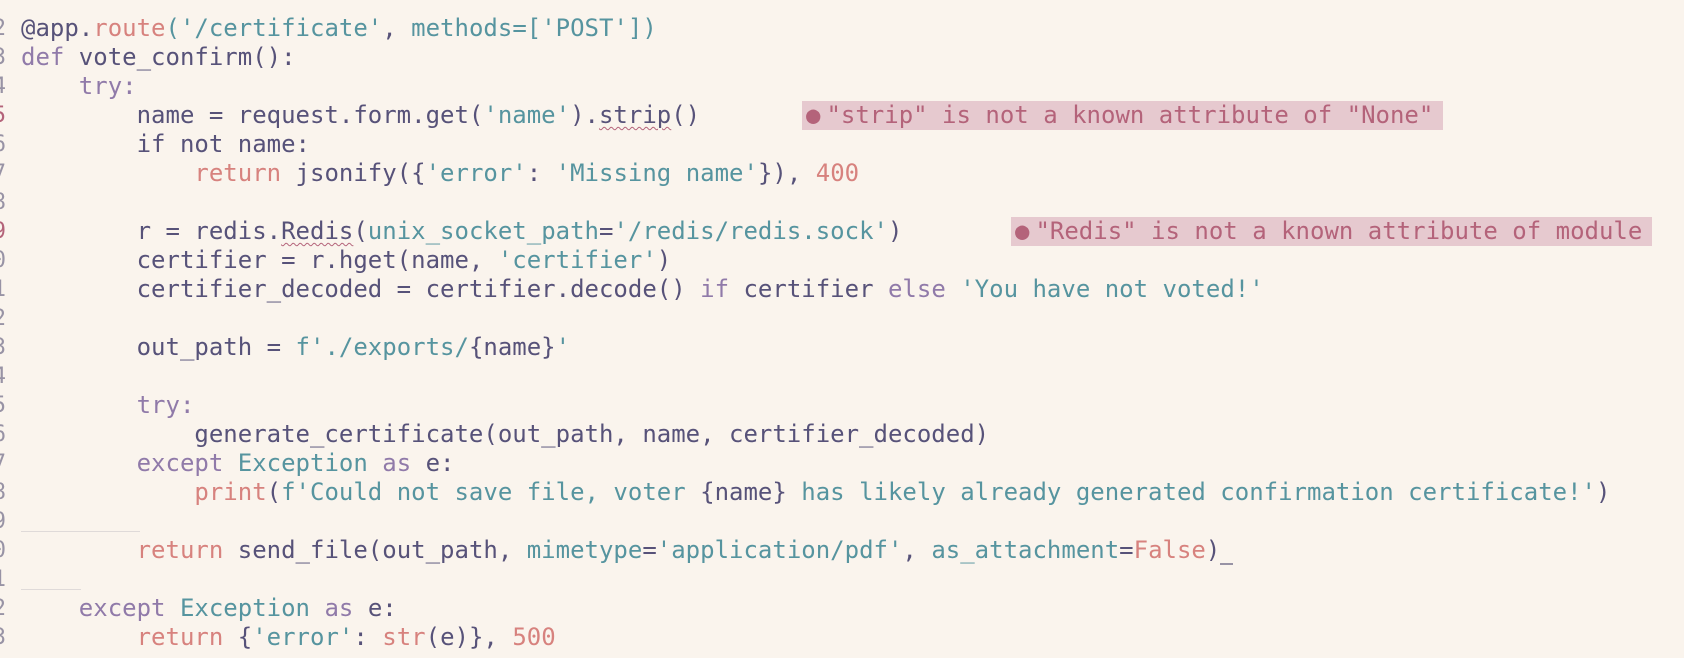 This screenshot has height=658, width=1684. Describe the element at coordinates (656, 173) in the screenshot. I see `code-token: 'Missing name'` at that location.